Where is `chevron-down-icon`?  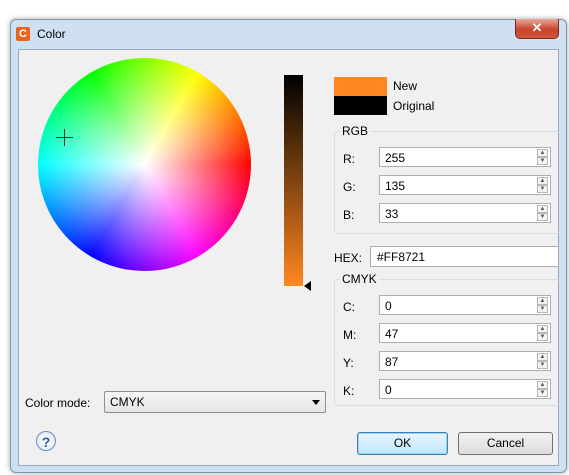 chevron-down-icon is located at coordinates (316, 402).